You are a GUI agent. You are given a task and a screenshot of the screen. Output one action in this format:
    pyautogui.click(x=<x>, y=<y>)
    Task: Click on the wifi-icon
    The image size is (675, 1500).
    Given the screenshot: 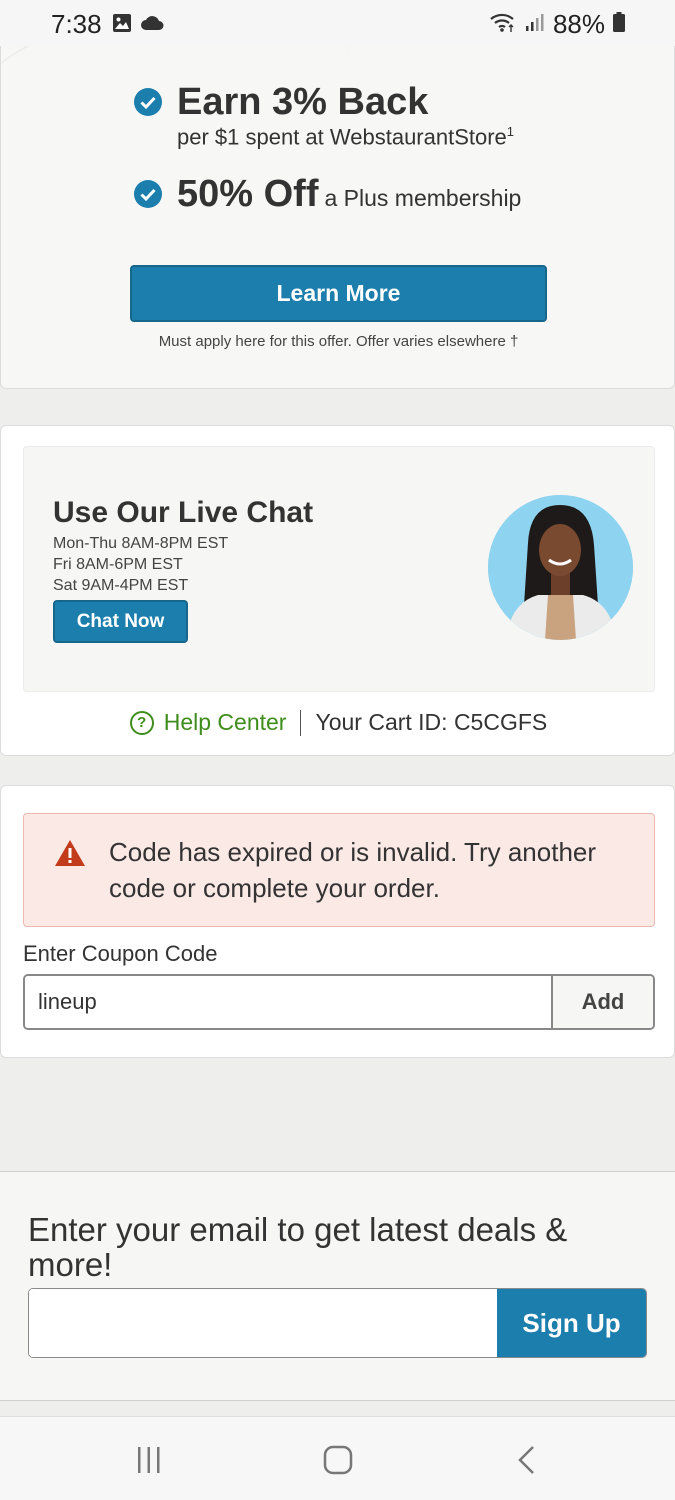 What is the action you would take?
    pyautogui.click(x=503, y=24)
    